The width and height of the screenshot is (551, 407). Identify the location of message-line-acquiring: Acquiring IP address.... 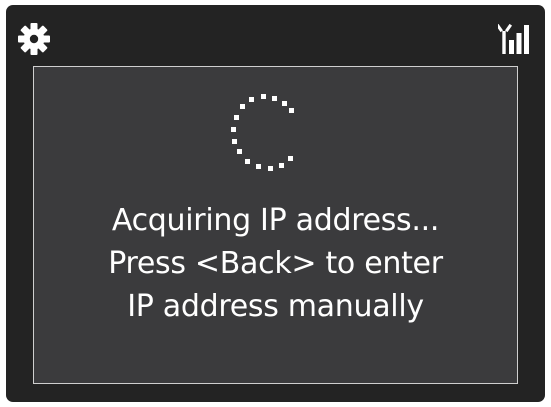
(275, 220).